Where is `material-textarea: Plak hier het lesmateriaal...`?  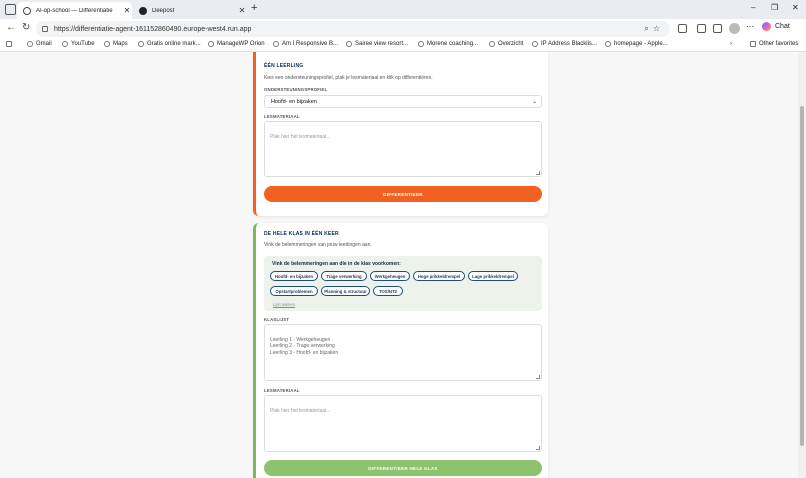 material-textarea: Plak hier het lesmateriaal... is located at coordinates (403, 149).